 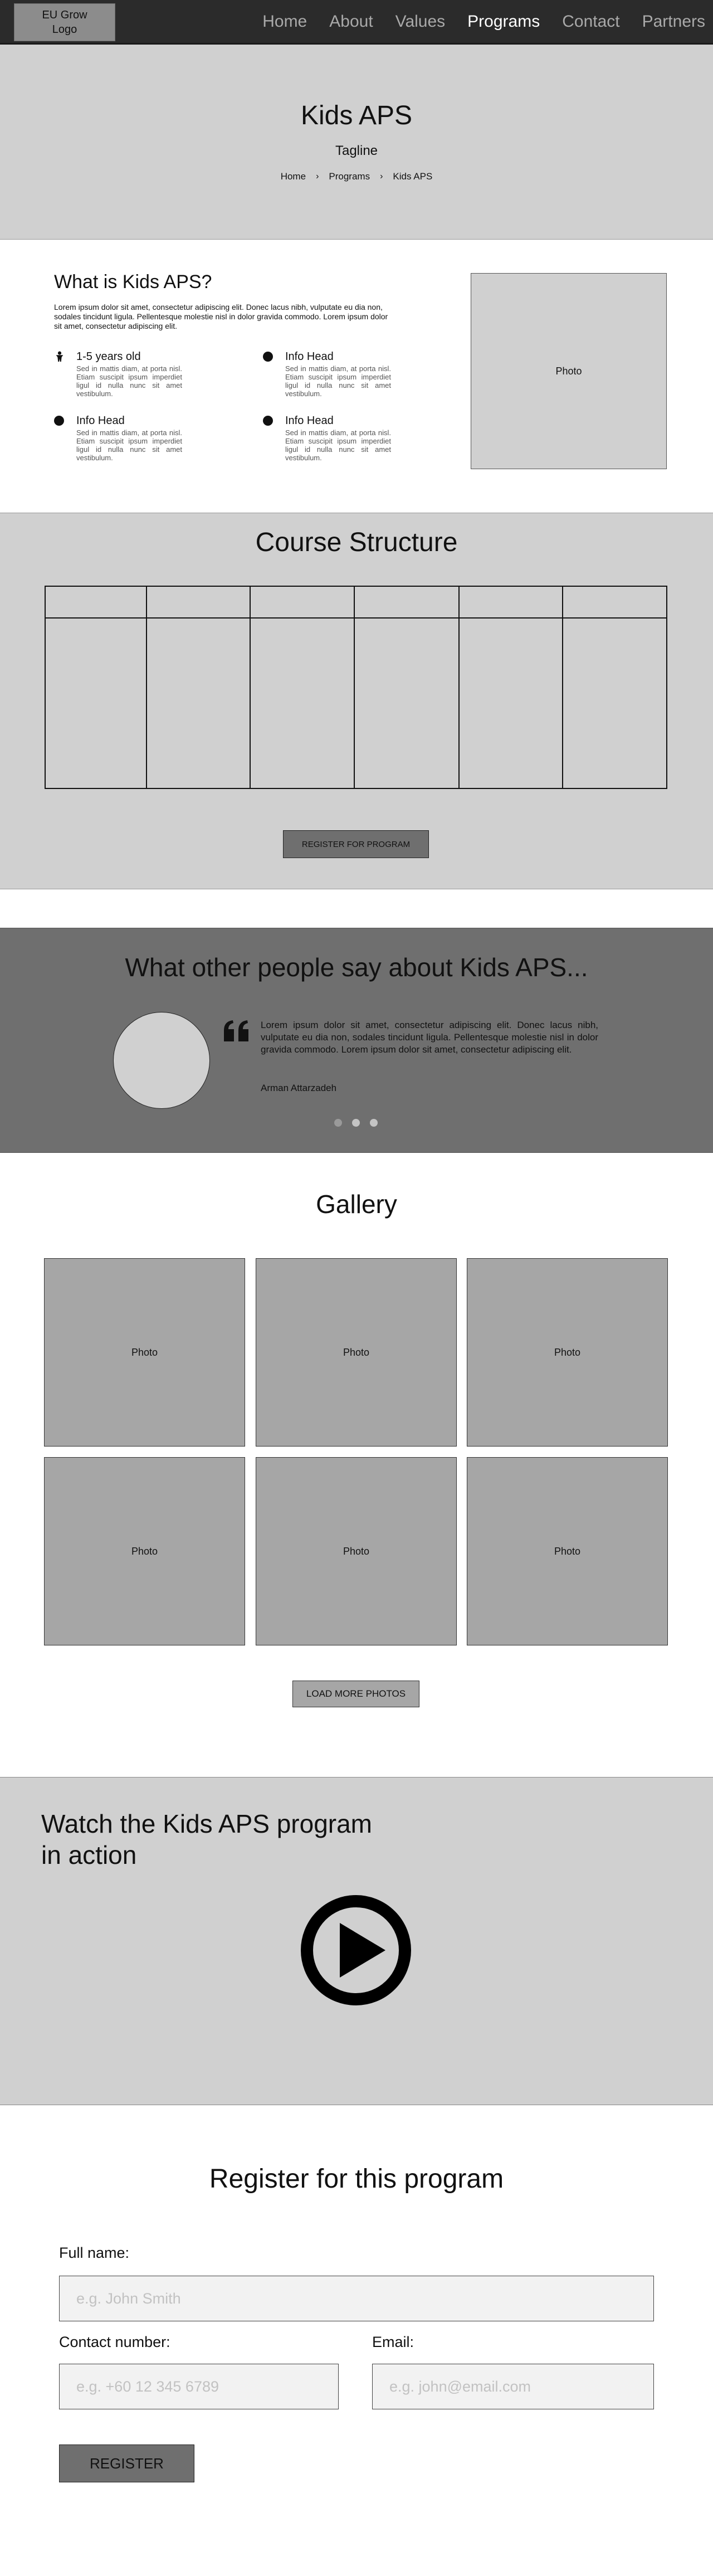 What do you see at coordinates (161, 1060) in the screenshot?
I see `avatar` at bounding box center [161, 1060].